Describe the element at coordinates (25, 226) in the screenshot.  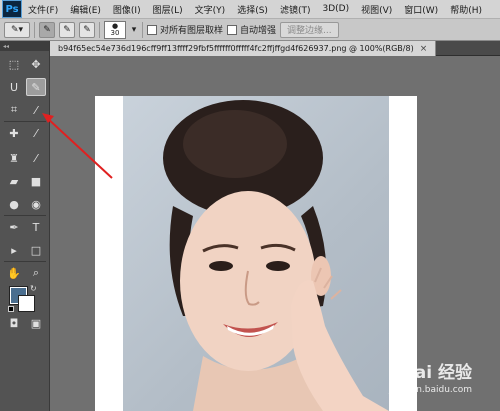
I see `tools-panel: ◂◂ ⬚ ✥ ᑌ ✎ ⌗ ⁄ ✚ ⁄ ♜ ⁄ ▰ ■ ● ◉ ✒ T ▸ □ ✋ ⌕ ◘ ▣ ↻` at that location.